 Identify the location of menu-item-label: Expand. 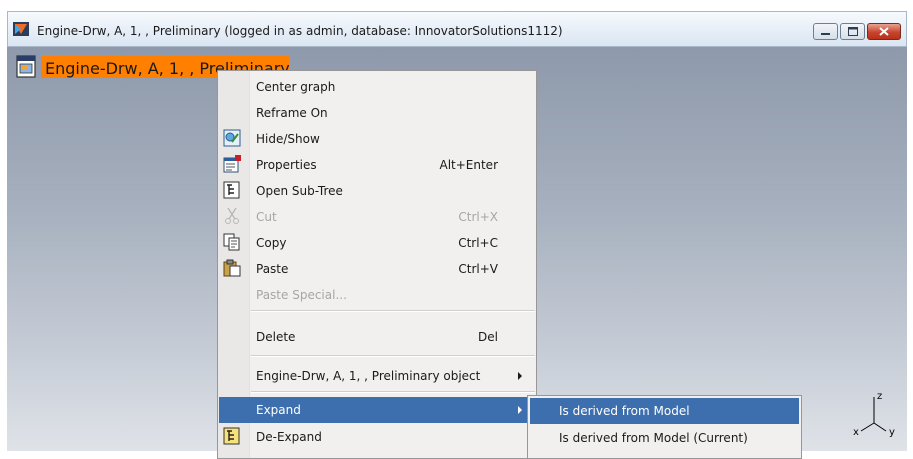
(278, 410).